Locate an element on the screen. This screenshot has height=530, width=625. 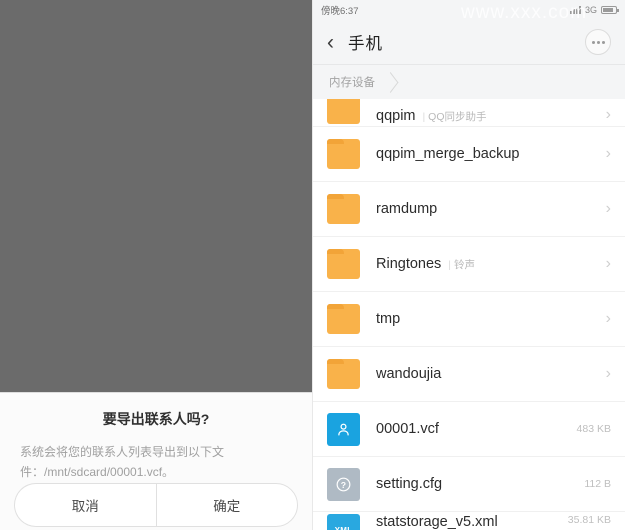
network-type-label: 3G is located at coordinates (590, 10).